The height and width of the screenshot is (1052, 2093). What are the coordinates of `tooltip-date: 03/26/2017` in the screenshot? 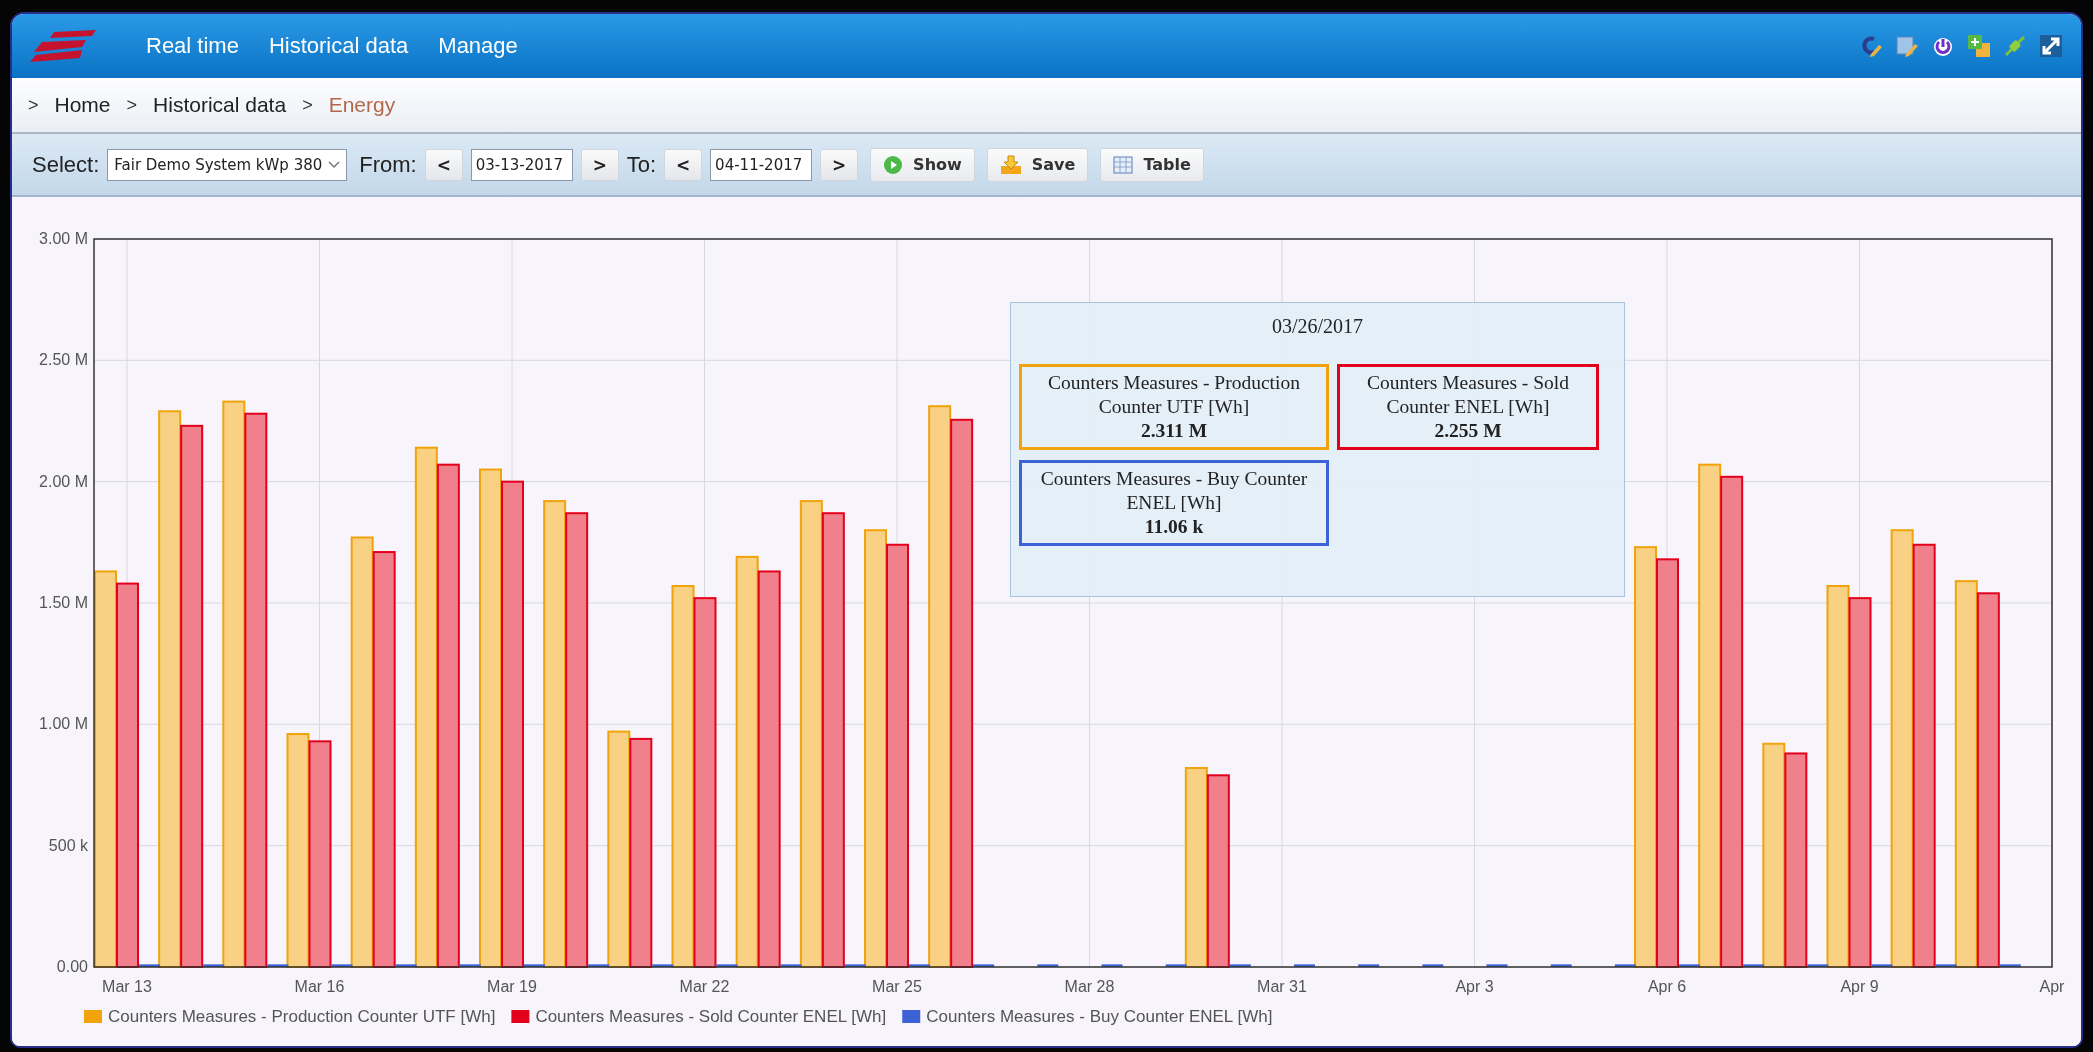 It's located at (1317, 326).